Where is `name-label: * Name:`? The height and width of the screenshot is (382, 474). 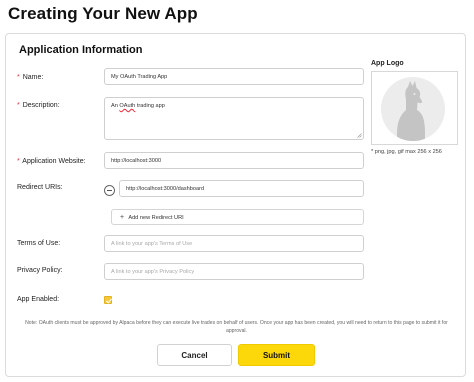
name-label: * Name: is located at coordinates (30, 77).